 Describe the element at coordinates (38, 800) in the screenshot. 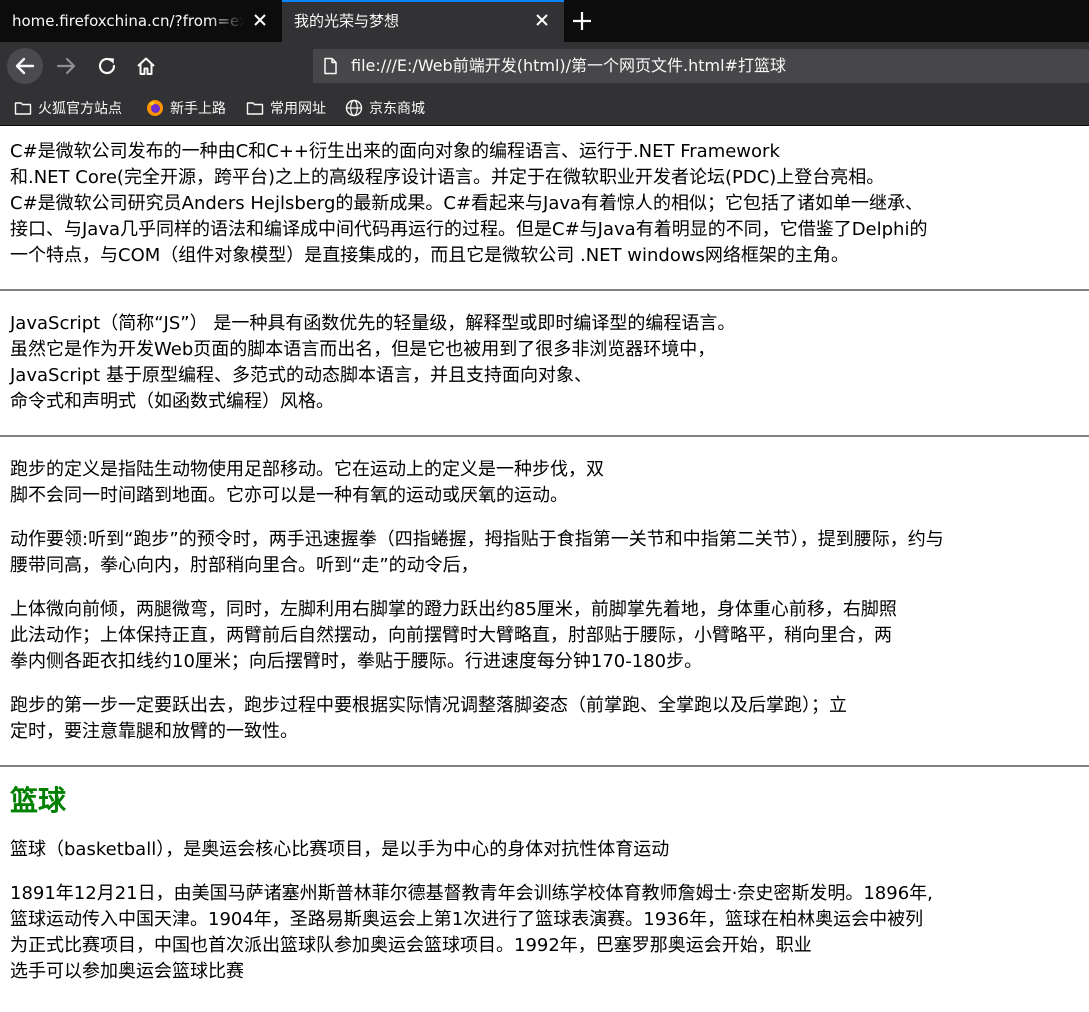

I see `basketball-heading: 篮球` at that location.